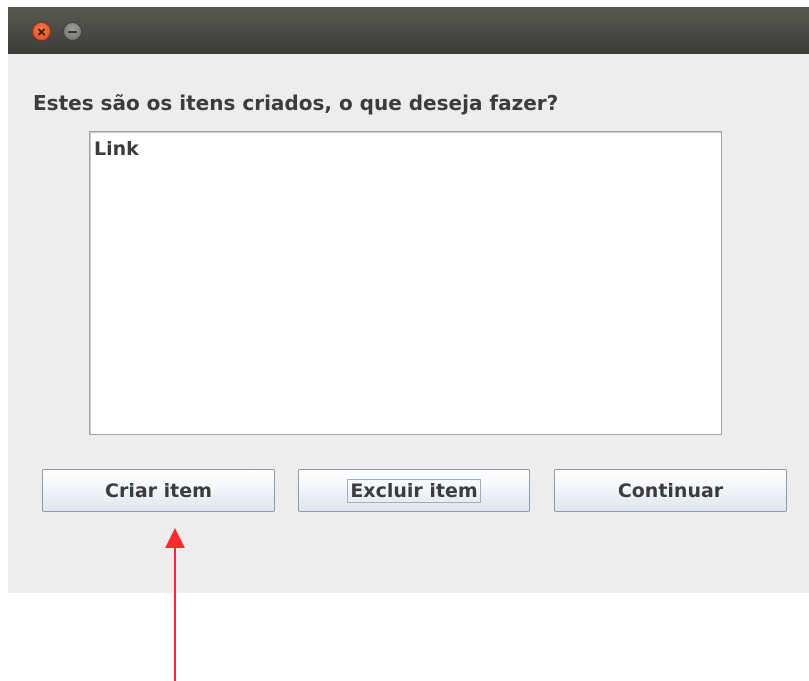 This screenshot has height=681, width=809. I want to click on annotation-arrow, so click(175, 604).